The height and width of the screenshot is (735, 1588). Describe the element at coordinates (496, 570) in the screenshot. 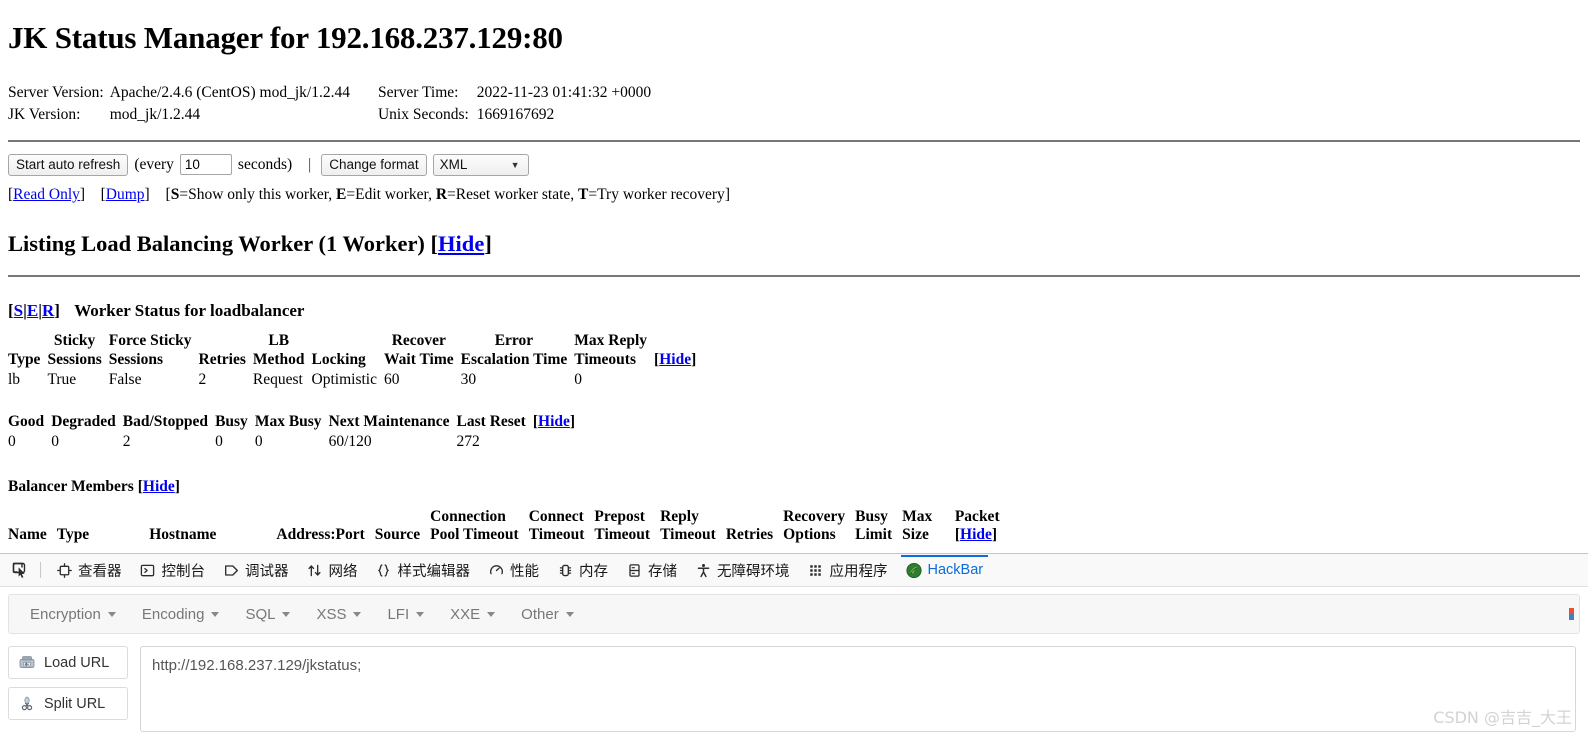

I see `performance-icon` at that location.